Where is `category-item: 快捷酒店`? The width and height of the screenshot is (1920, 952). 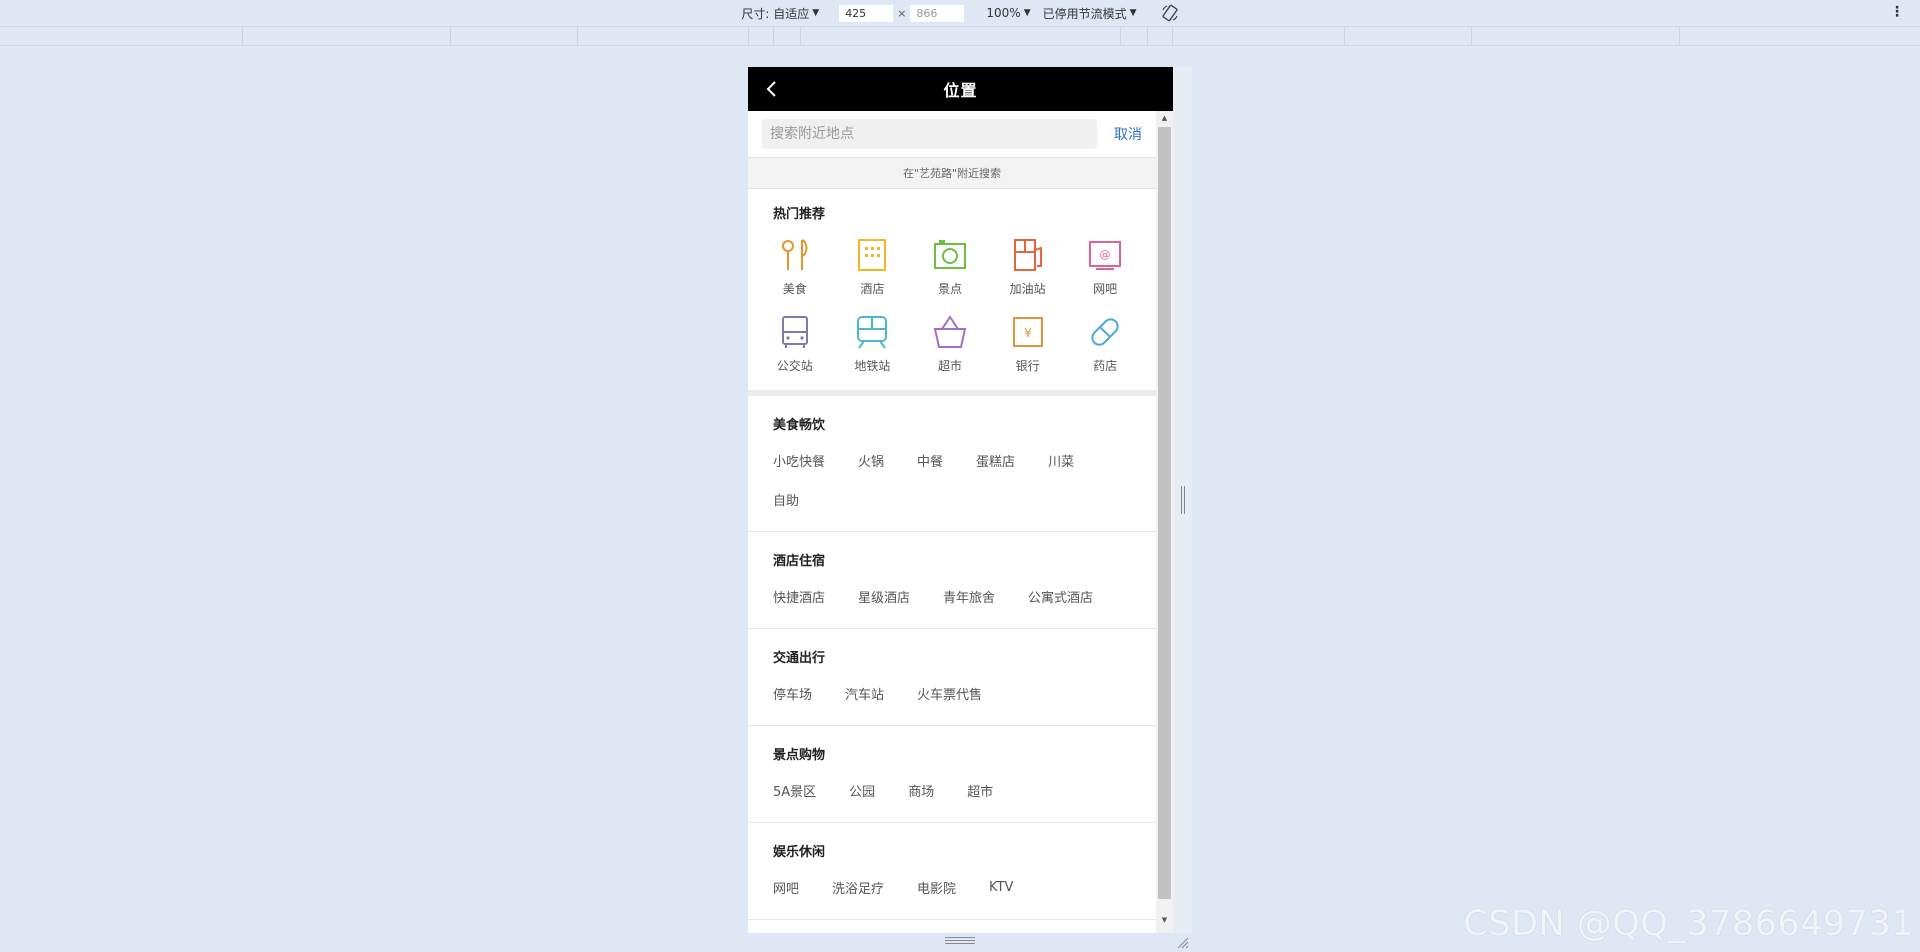
category-item: 快捷酒店 is located at coordinates (799, 596).